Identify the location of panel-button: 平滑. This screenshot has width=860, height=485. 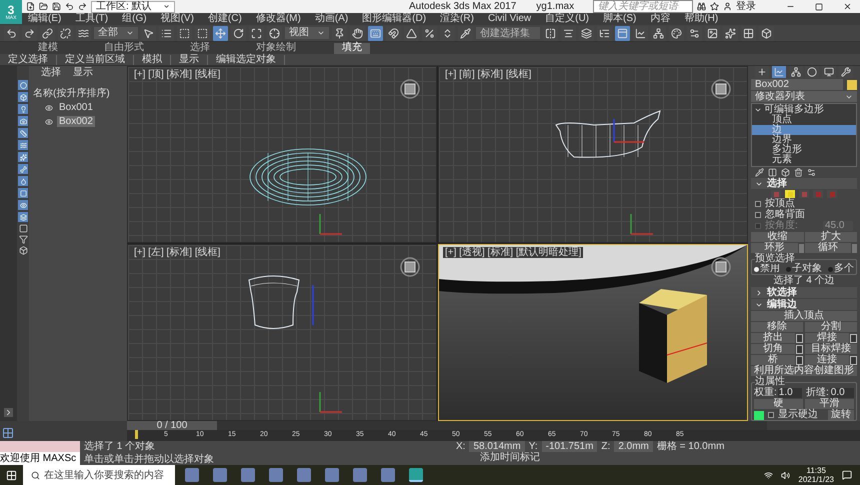
(829, 404).